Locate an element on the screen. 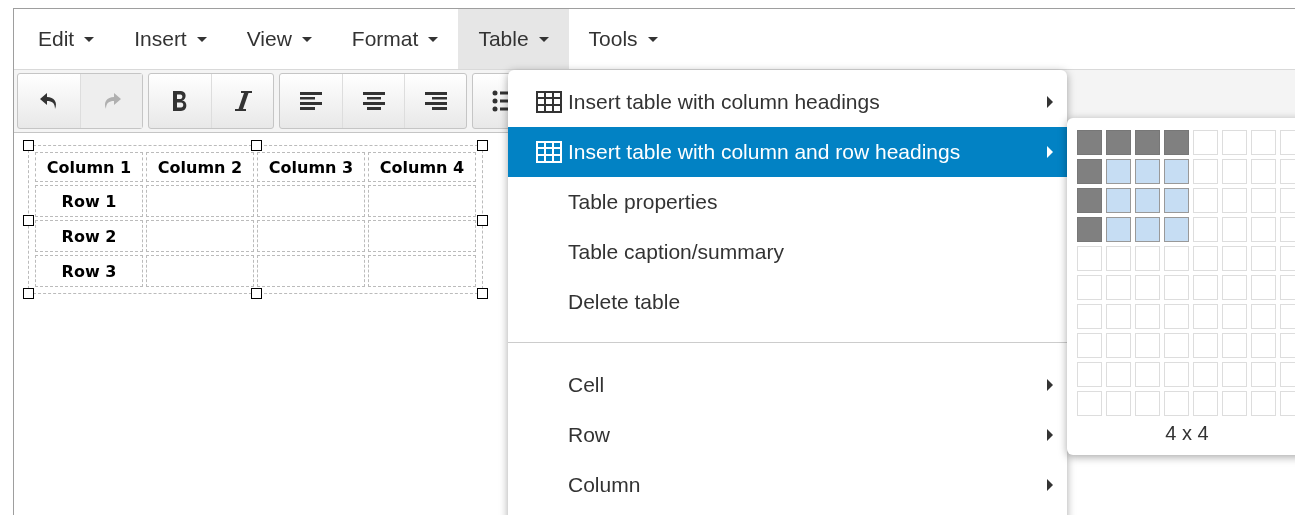 This screenshot has height=515, width=1295. column-heading: Column 4 is located at coordinates (422, 167).